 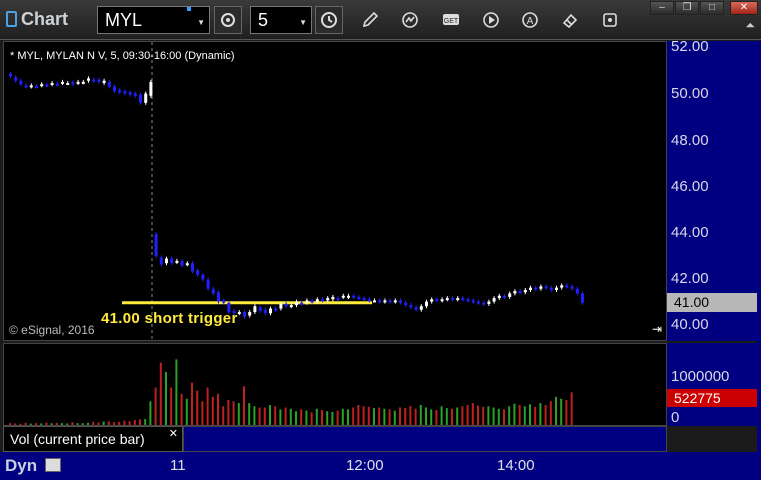 I want to click on interval-dropdown-arrow-icon: ▼, so click(x=303, y=22).